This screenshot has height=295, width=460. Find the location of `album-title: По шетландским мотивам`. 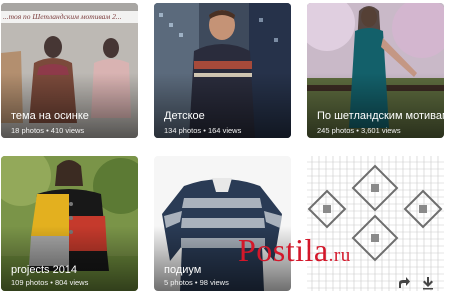

album-title: По шетландским мотивам is located at coordinates (380, 116).